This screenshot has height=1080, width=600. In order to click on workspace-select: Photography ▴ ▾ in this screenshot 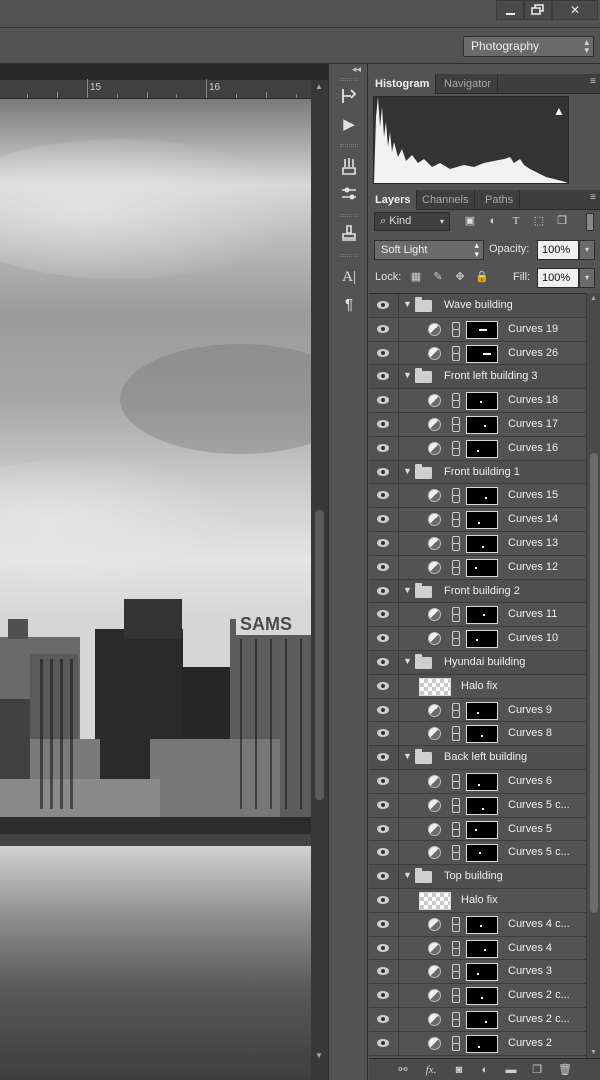, I will do `click(528, 46)`.